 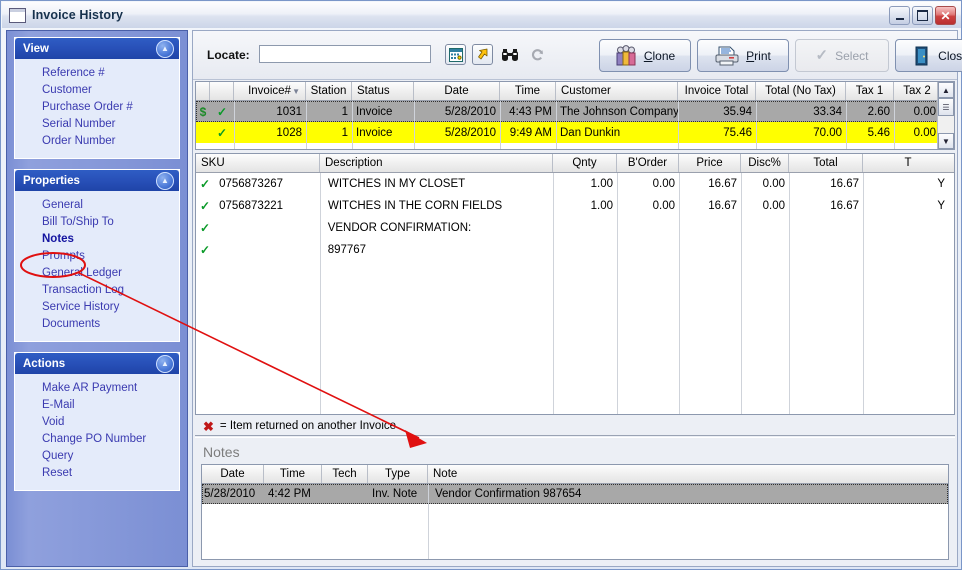 What do you see at coordinates (842, 55) in the screenshot?
I see `select-button: ✓ Select` at bounding box center [842, 55].